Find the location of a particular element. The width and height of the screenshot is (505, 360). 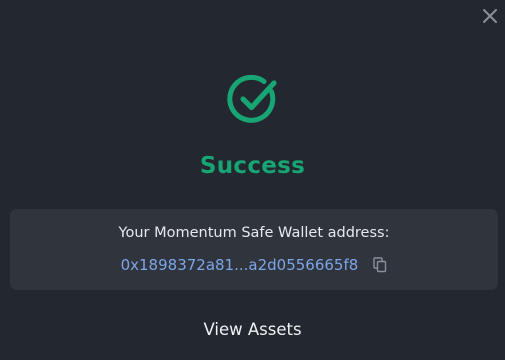

view-assets-label: View Assets is located at coordinates (252, 329).